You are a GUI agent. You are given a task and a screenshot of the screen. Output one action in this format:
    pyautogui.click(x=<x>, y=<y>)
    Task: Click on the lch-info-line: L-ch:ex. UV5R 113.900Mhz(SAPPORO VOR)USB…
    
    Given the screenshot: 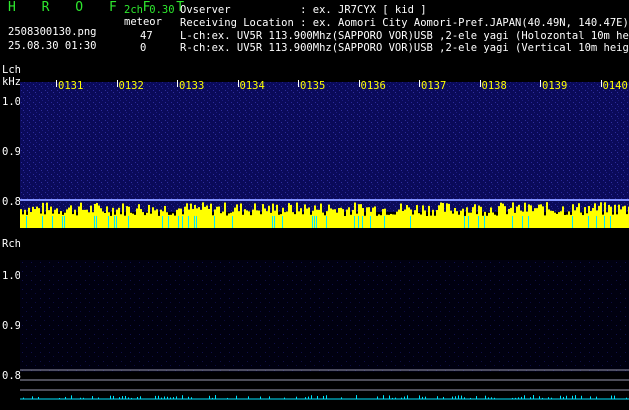 What is the action you would take?
    pyautogui.click(x=404, y=36)
    